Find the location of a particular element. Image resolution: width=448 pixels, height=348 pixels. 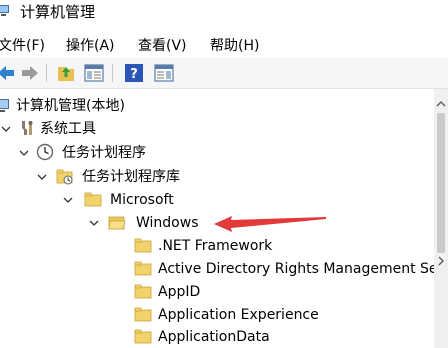

tree-item-label: 计算机管理(本地) is located at coordinates (70, 106).